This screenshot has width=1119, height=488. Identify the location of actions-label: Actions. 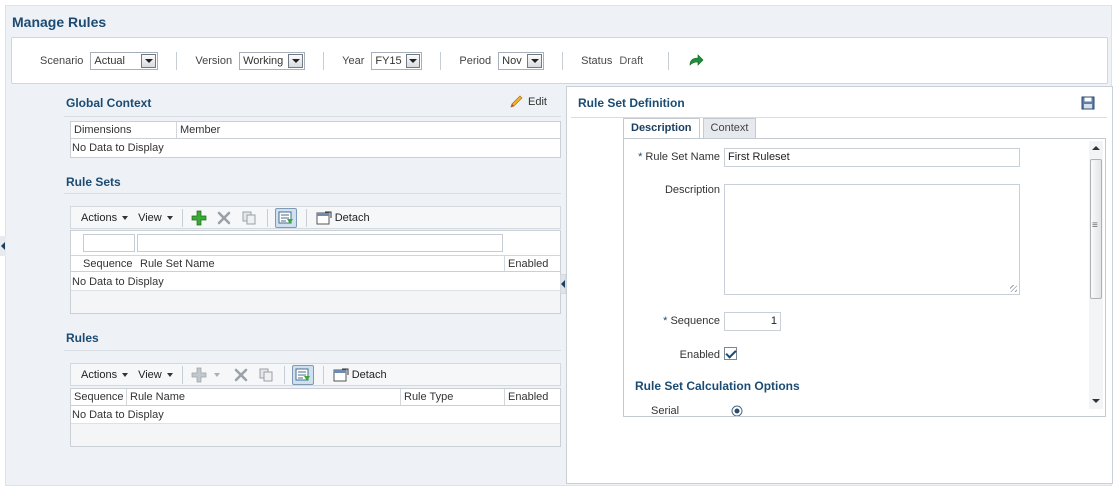
(99, 217).